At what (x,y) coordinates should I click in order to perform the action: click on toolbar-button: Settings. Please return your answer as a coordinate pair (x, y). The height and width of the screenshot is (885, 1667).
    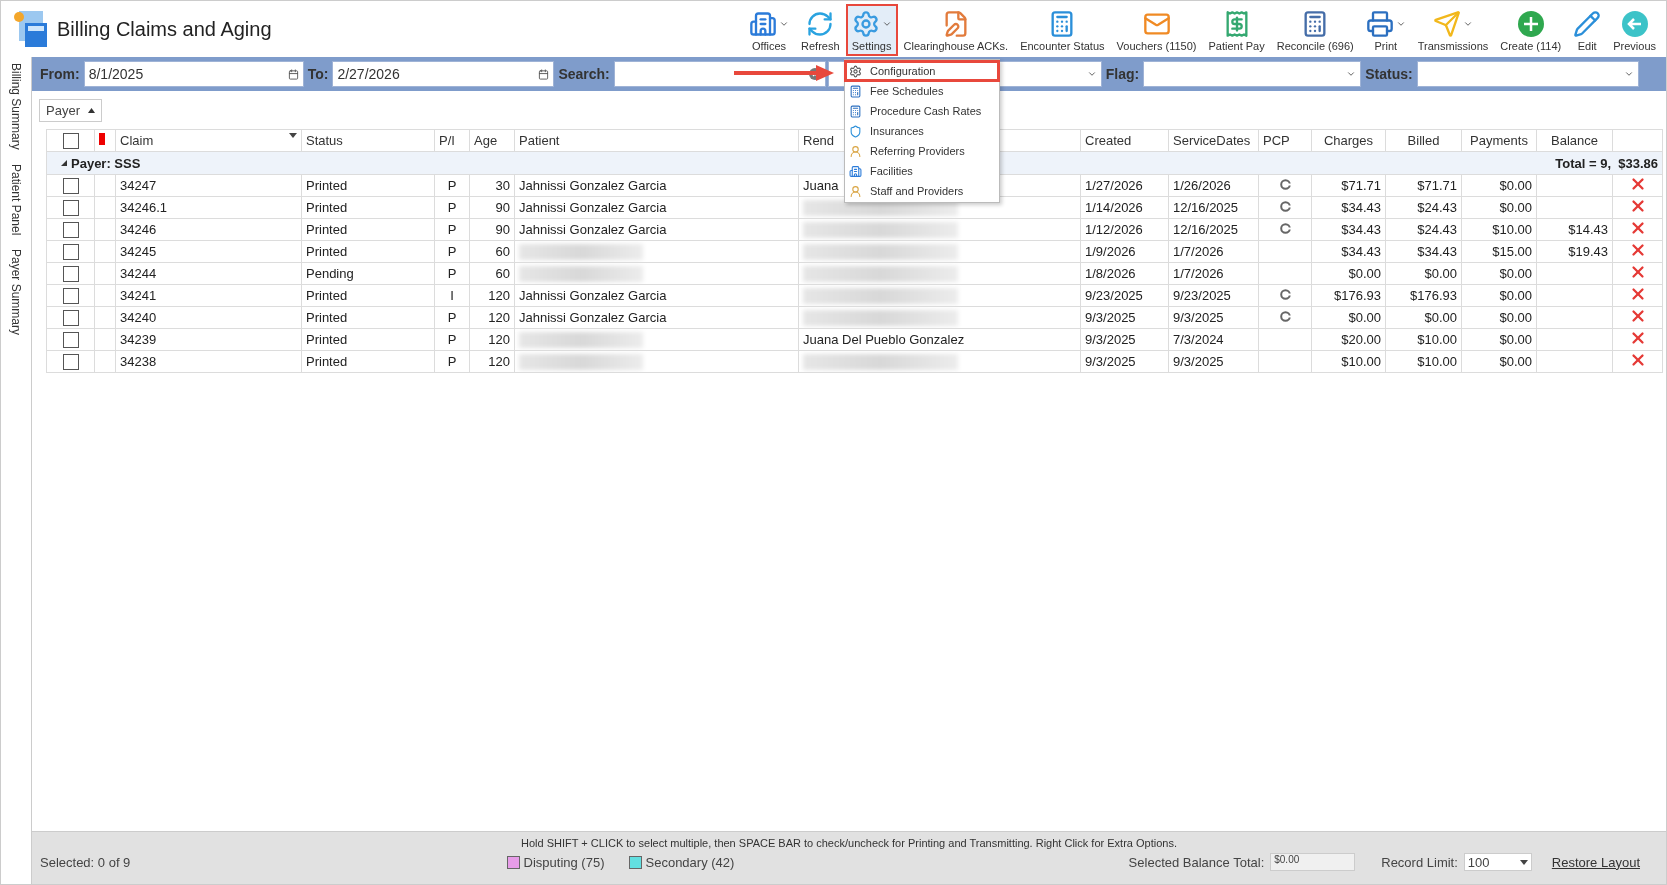
    Looking at the image, I should click on (871, 30).